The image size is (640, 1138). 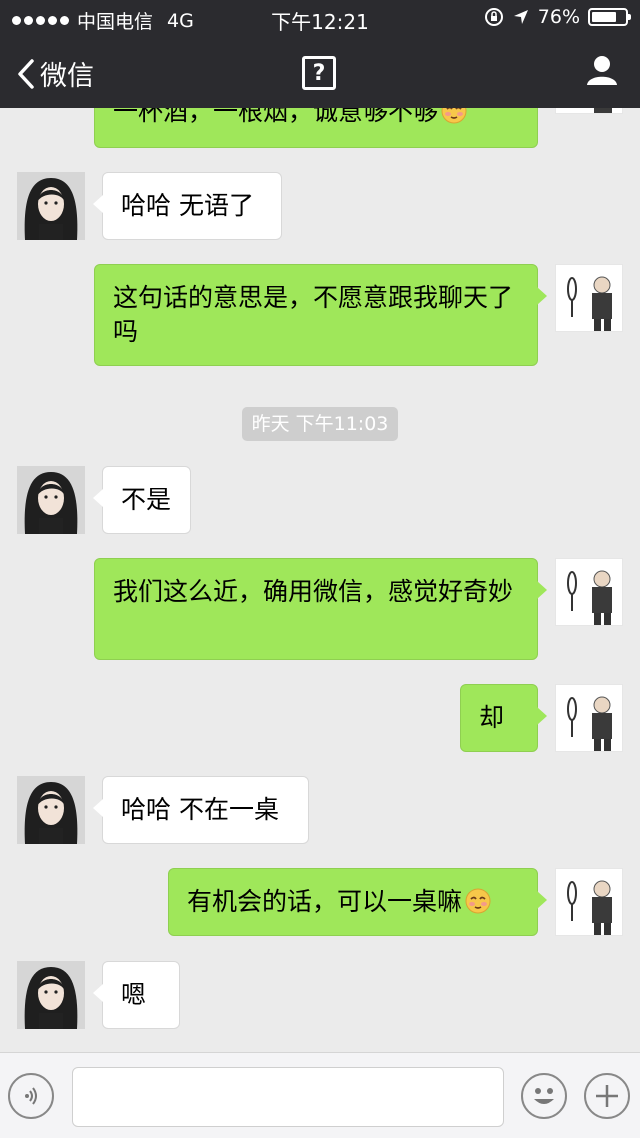 What do you see at coordinates (67, 76) in the screenshot?
I see `back-label: 微信` at bounding box center [67, 76].